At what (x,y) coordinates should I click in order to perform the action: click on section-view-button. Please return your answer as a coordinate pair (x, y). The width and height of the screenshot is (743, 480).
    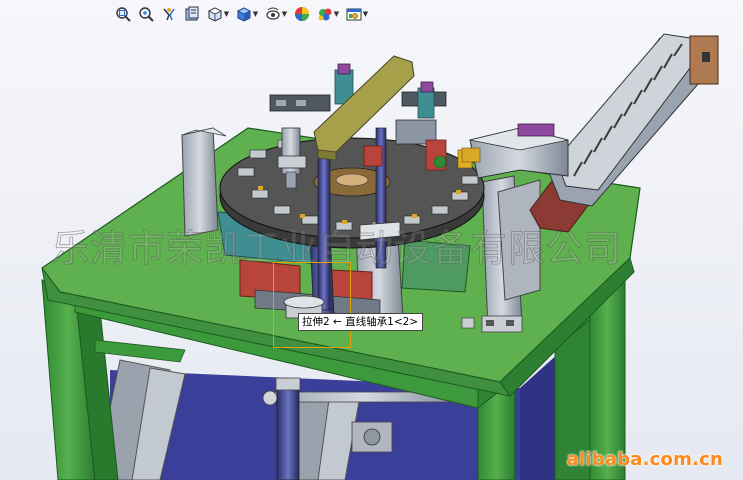
    Looking at the image, I should click on (192, 14).